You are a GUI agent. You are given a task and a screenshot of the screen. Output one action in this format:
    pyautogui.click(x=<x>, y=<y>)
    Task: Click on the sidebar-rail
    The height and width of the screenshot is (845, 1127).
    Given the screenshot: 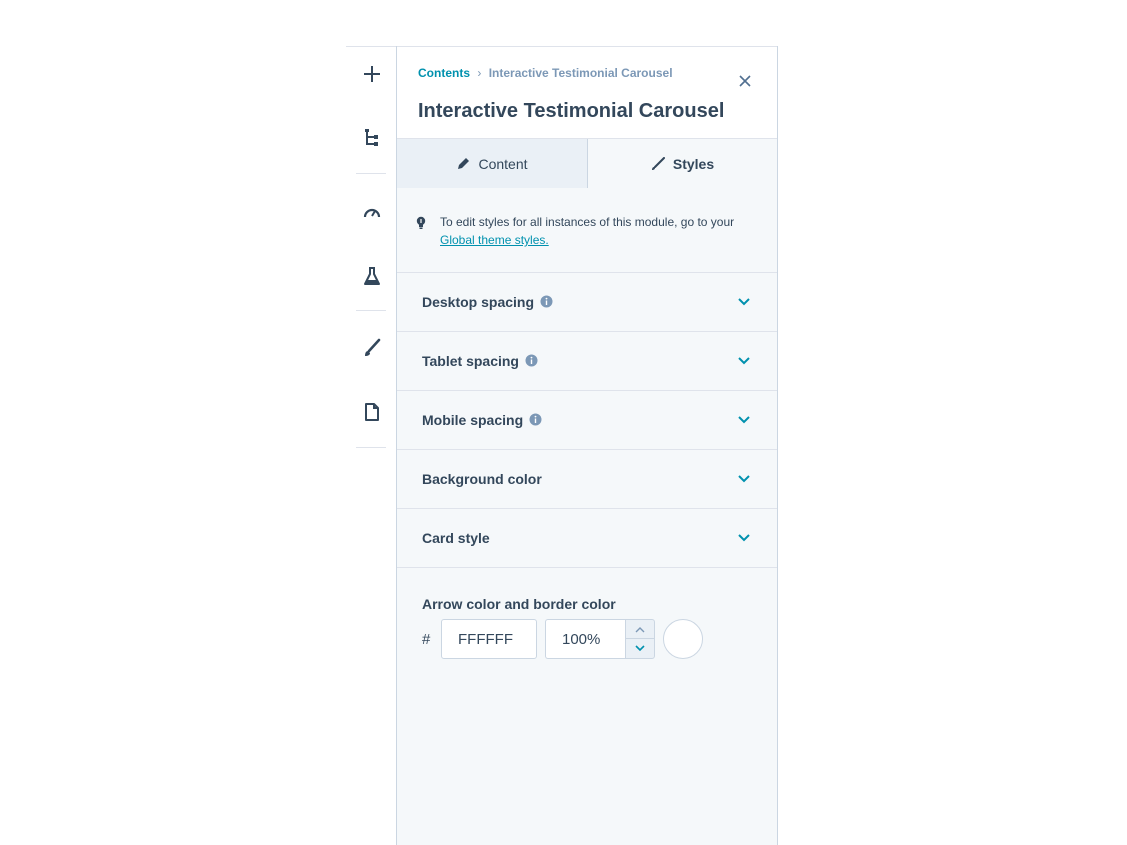 What is the action you would take?
    pyautogui.click(x=371, y=445)
    